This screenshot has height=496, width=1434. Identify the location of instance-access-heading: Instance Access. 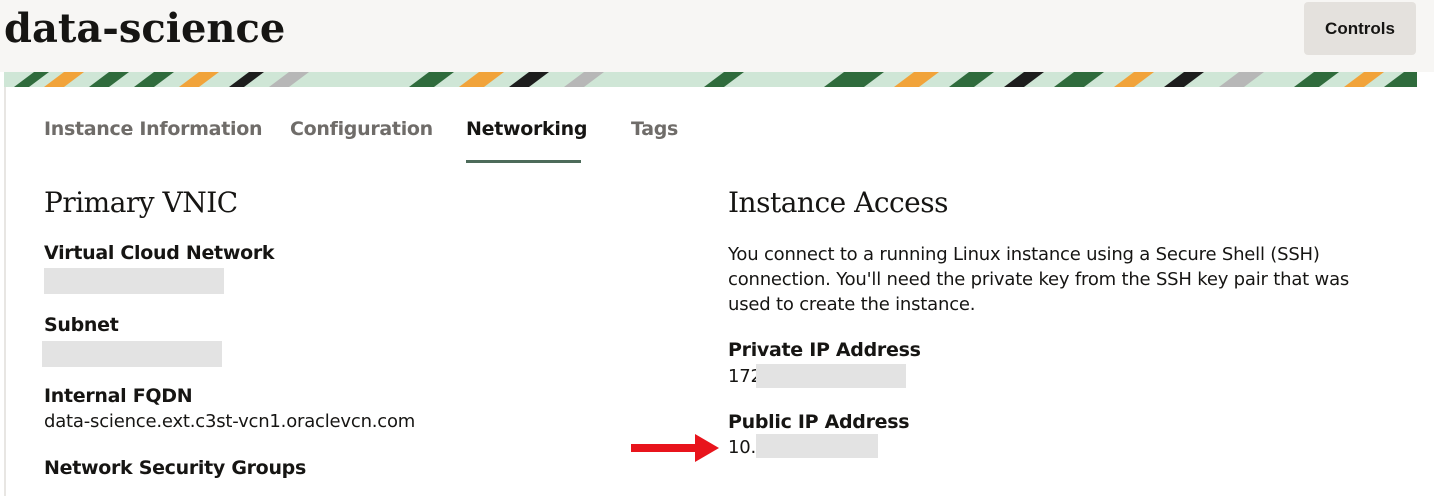
(838, 202).